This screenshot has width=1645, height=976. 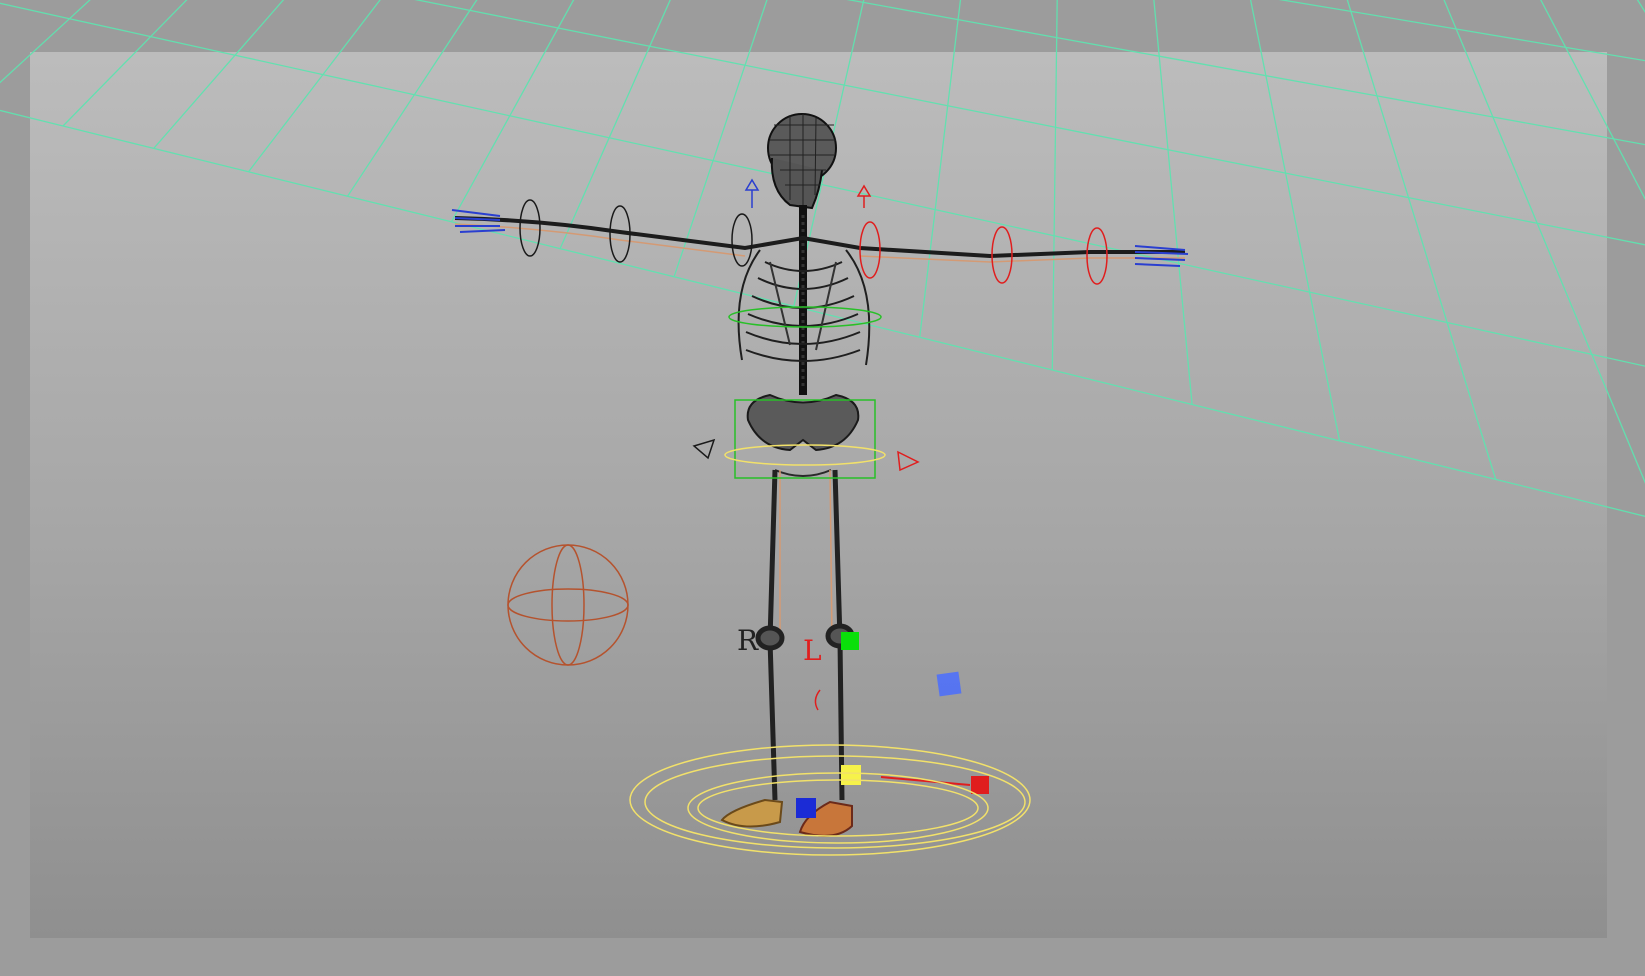 I want to click on side-label-right: R, so click(x=748, y=640).